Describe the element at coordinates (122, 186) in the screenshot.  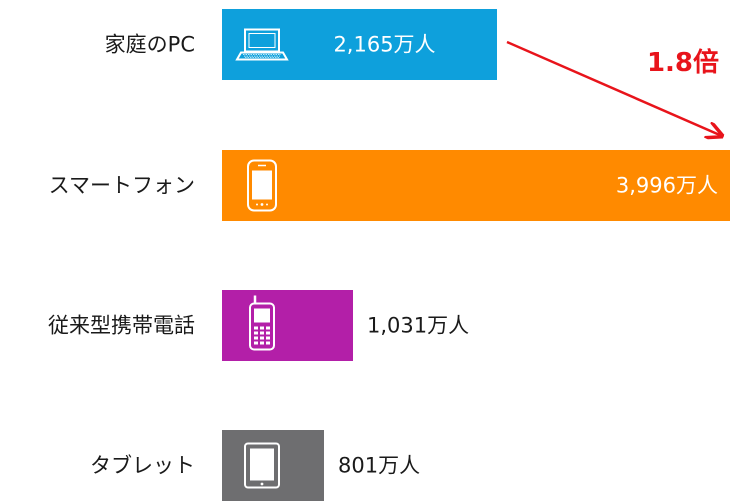
I see `category-label: スマートフォン` at that location.